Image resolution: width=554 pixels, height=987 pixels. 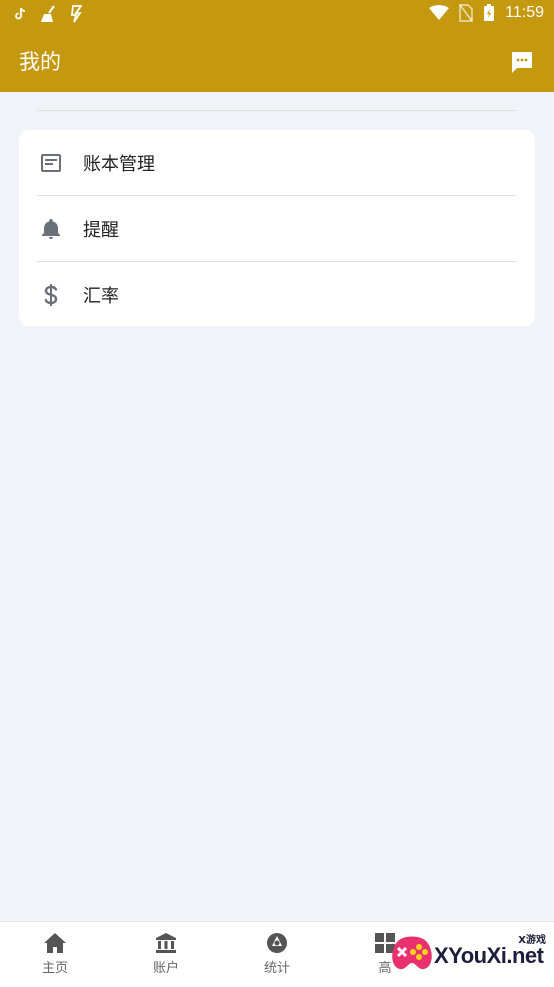 I want to click on menu-item-exchange-rate: 汇率, so click(x=277, y=295).